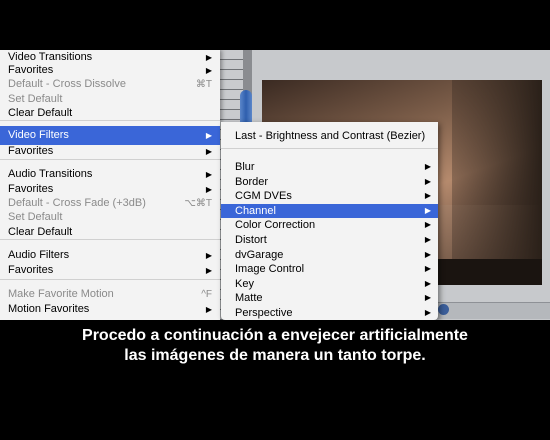 The height and width of the screenshot is (440, 550). I want to click on submenu-item-label: Image Control, so click(270, 269).